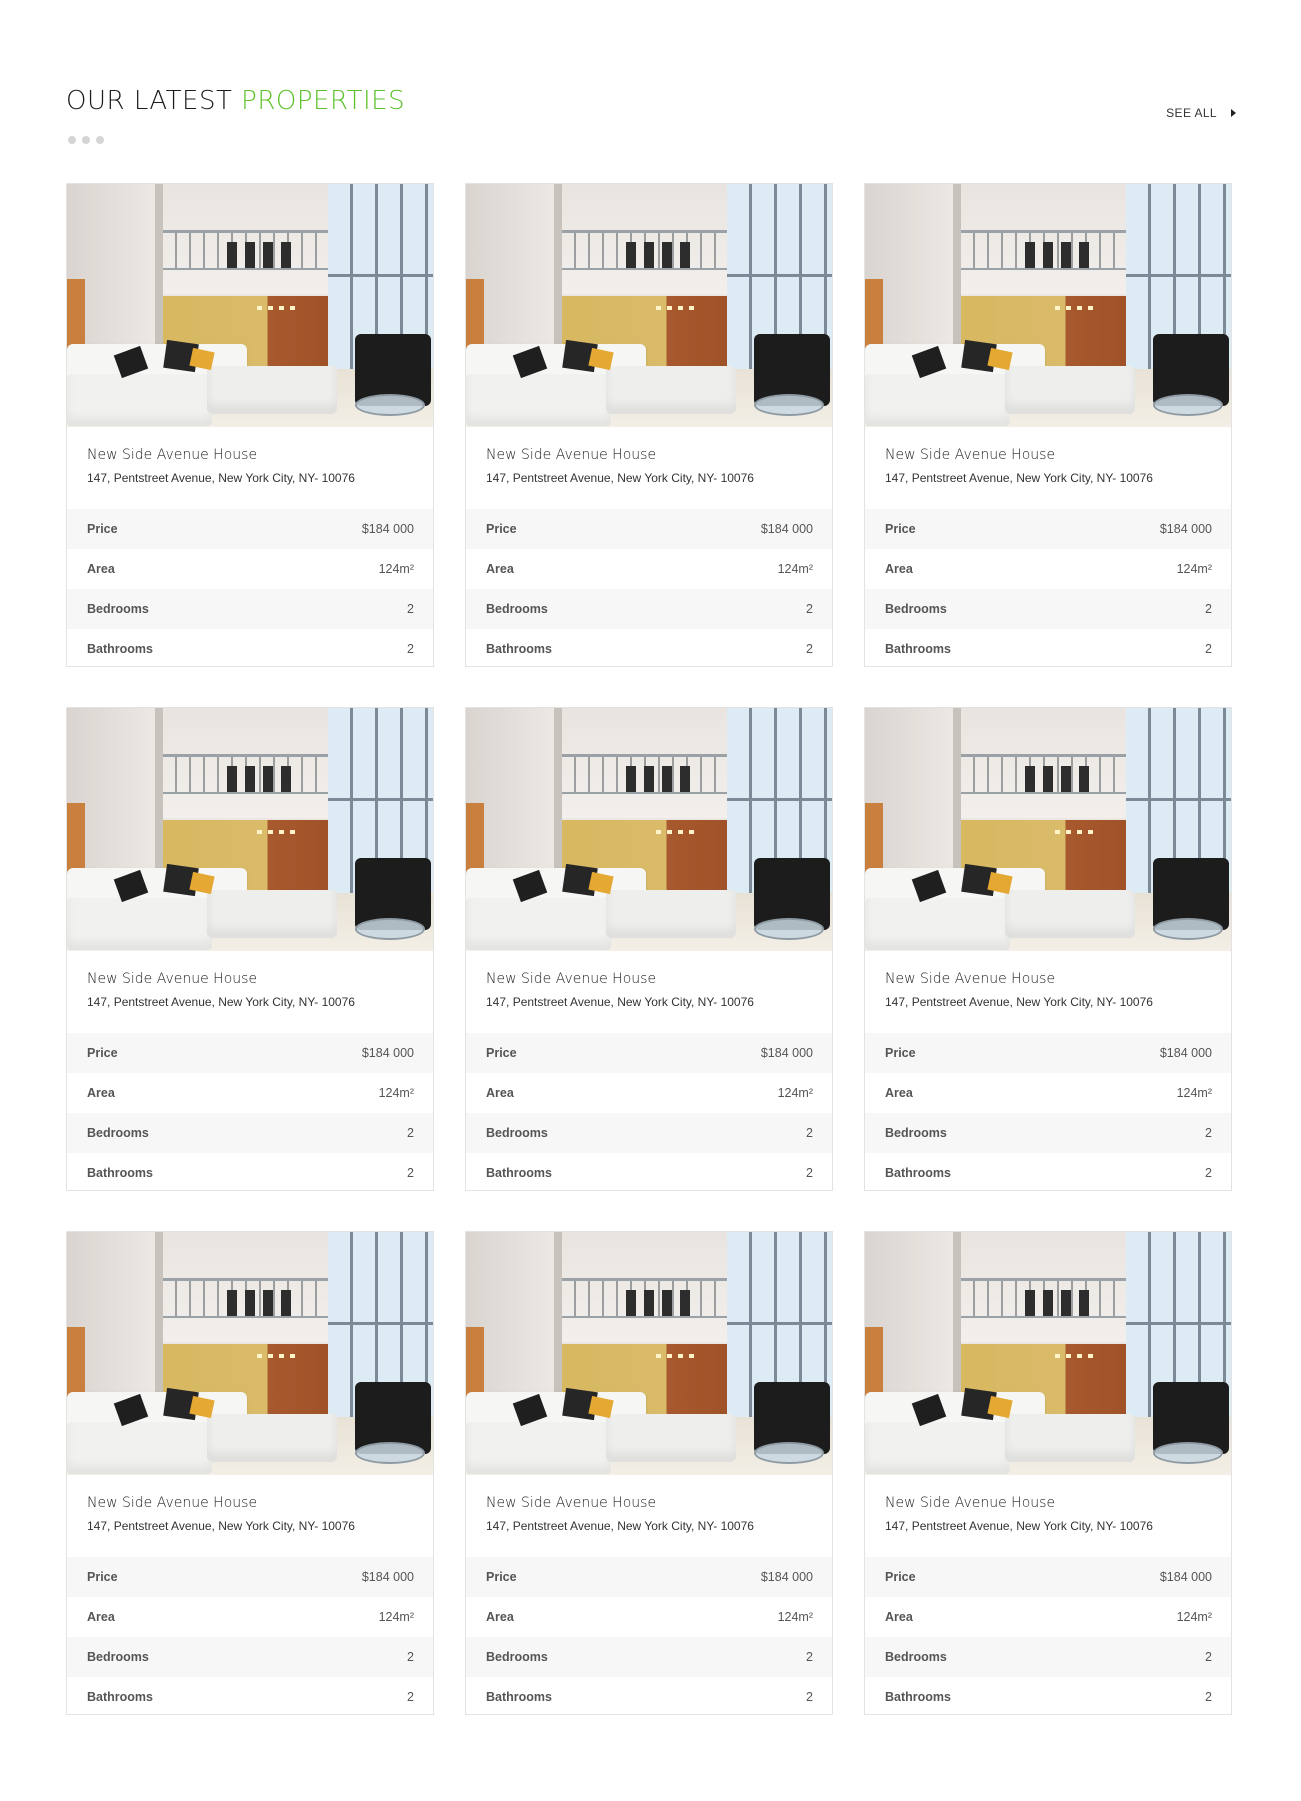  Describe the element at coordinates (1201, 113) in the screenshot. I see `see-all-link: SEE ALL` at that location.